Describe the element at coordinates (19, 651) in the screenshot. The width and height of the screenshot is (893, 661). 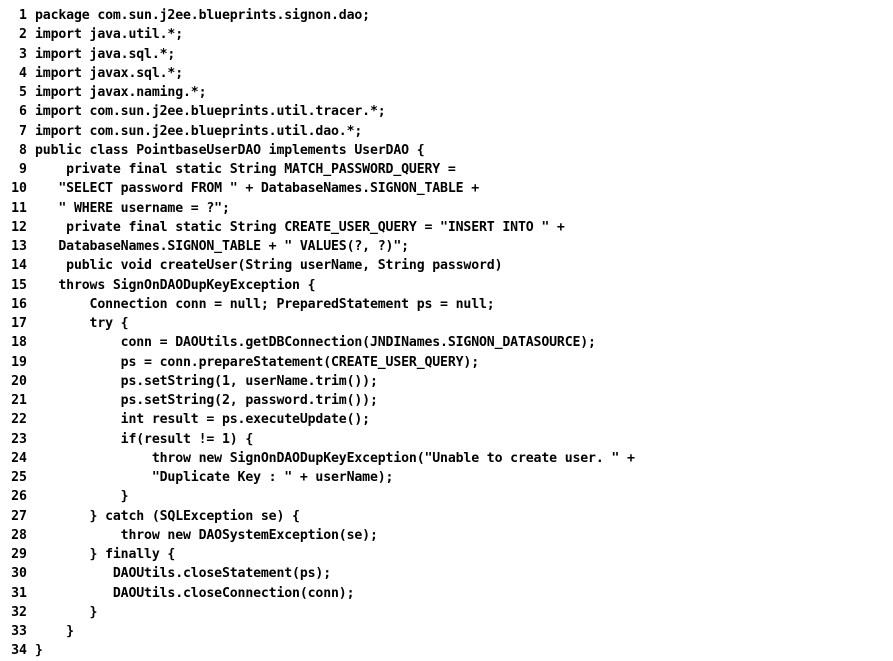
I see `line-number: 34` at that location.